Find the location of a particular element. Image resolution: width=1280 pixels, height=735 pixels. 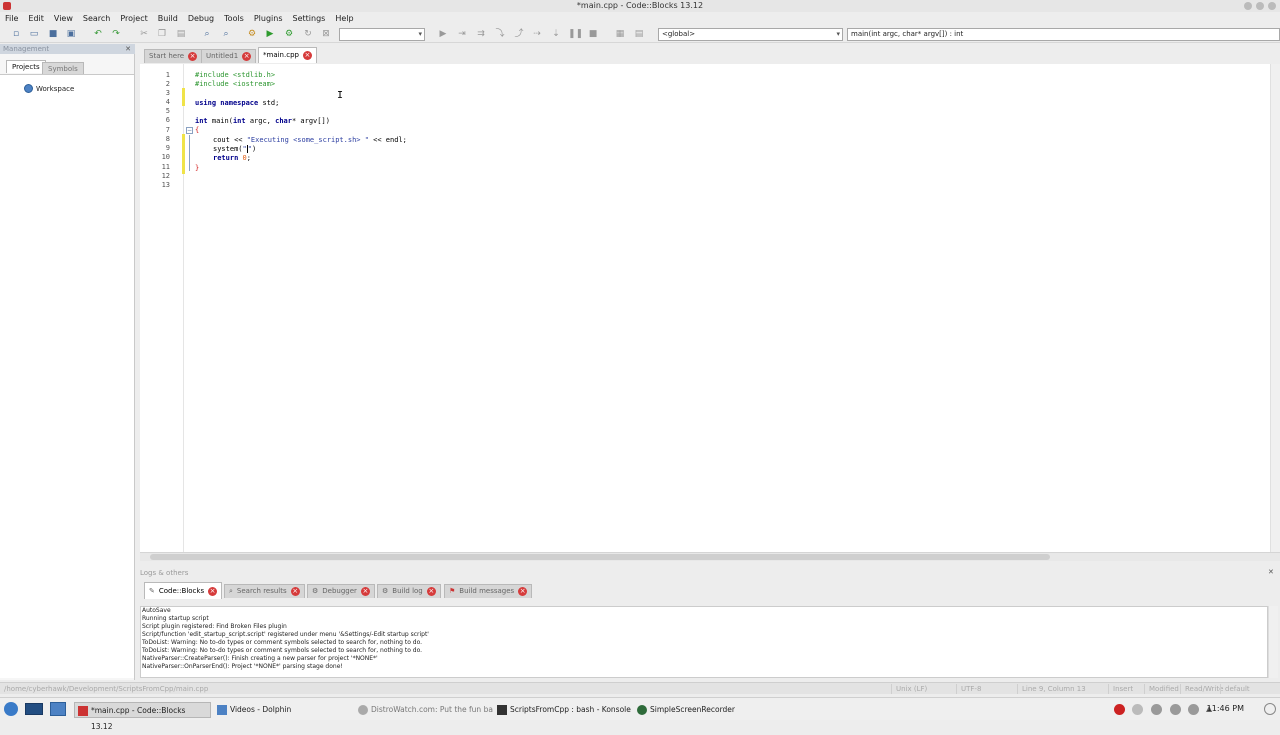

copy-icon: ❐ is located at coordinates (162, 34).